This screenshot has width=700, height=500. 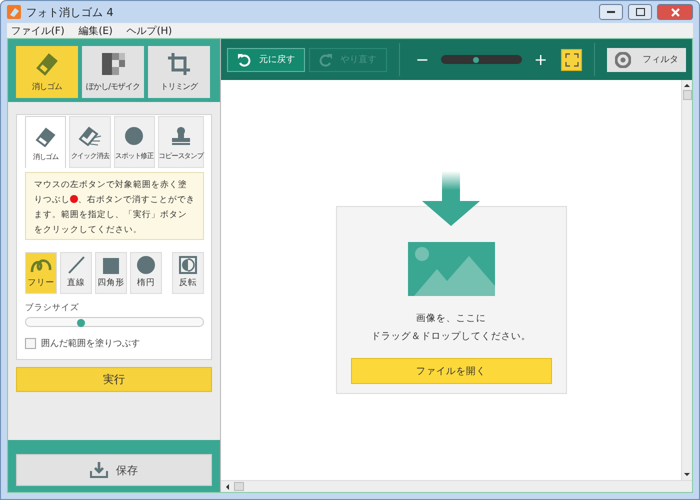 What do you see at coordinates (114, 470) in the screenshot?
I see `save-button: 保存` at bounding box center [114, 470].